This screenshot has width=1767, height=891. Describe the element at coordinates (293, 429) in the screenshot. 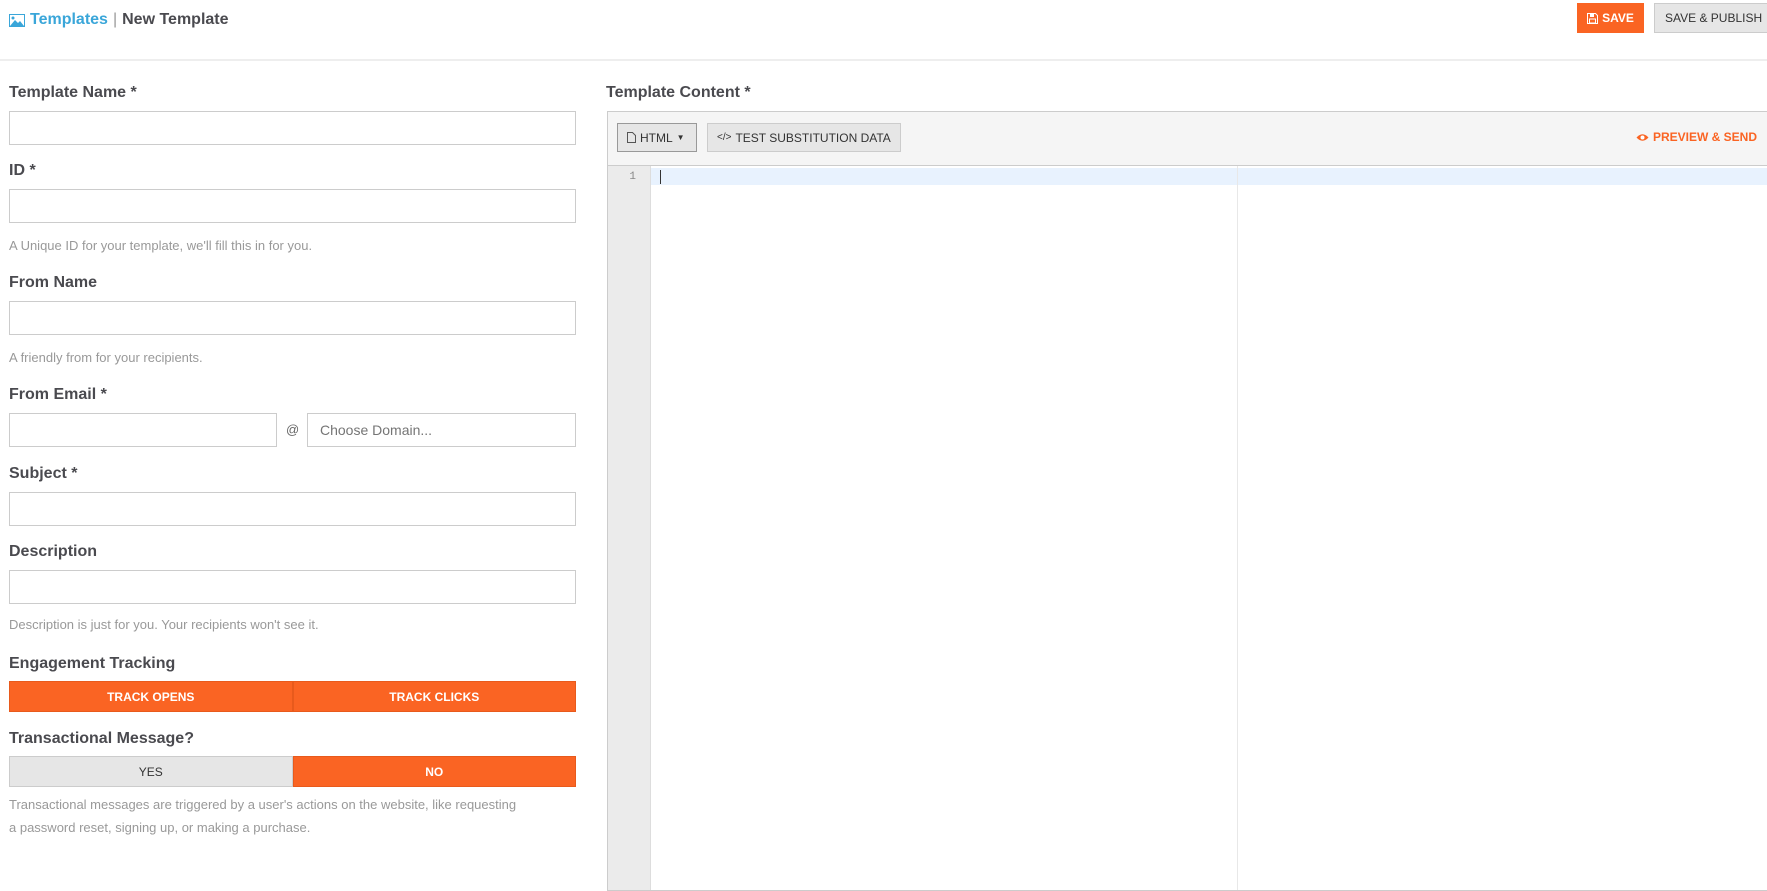

I see `at-sign: @` at that location.